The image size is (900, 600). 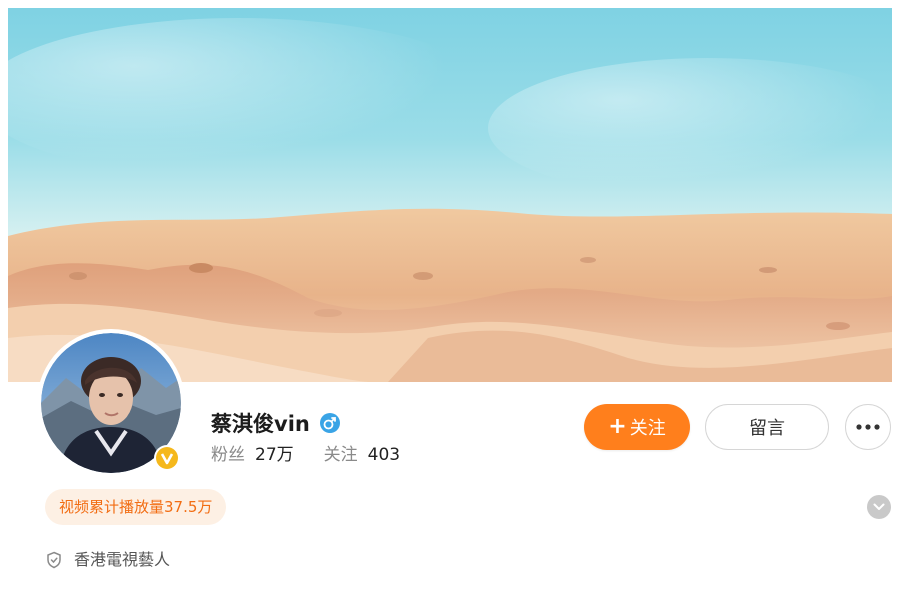 I want to click on play-count-badge: 视频累计播放量37.5万, so click(x=136, y=507).